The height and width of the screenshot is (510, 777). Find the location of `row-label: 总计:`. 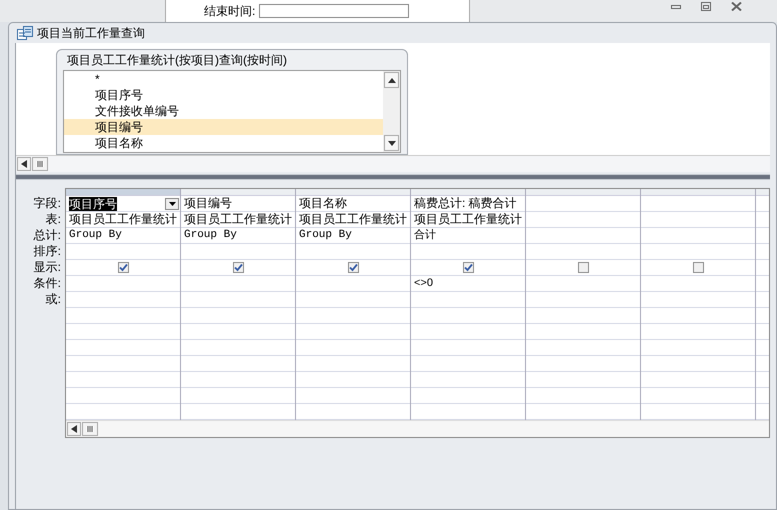

row-label: 总计: is located at coordinates (47, 235).